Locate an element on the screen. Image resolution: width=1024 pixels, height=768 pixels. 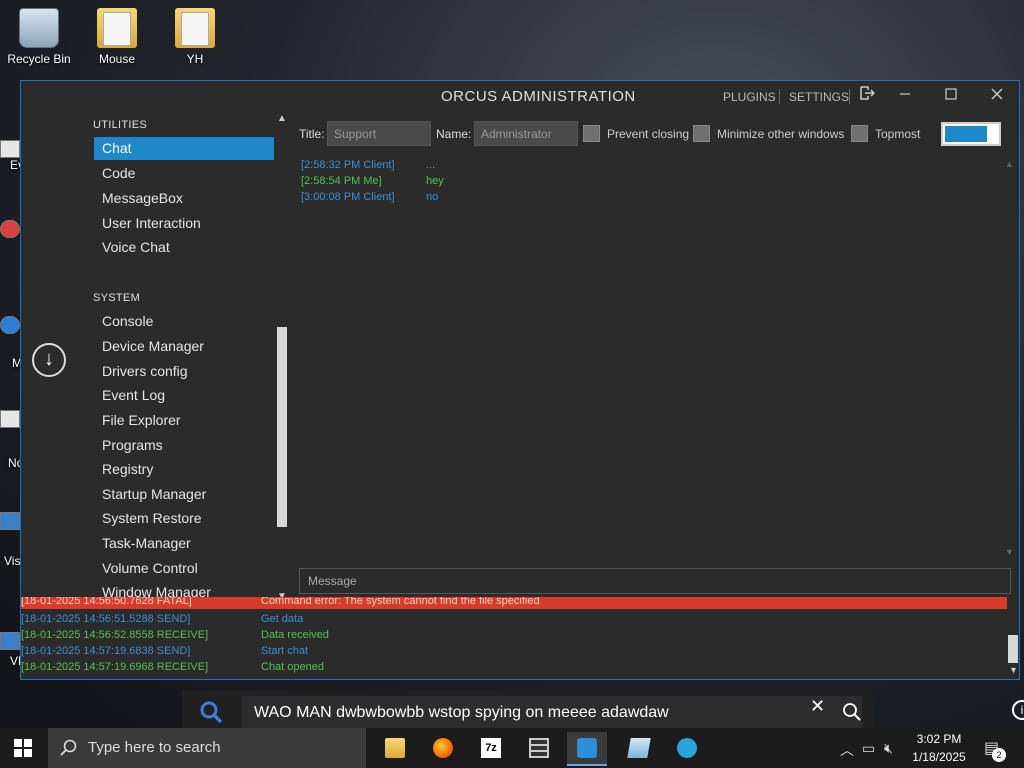
topmost-checkbox is located at coordinates (859, 133).